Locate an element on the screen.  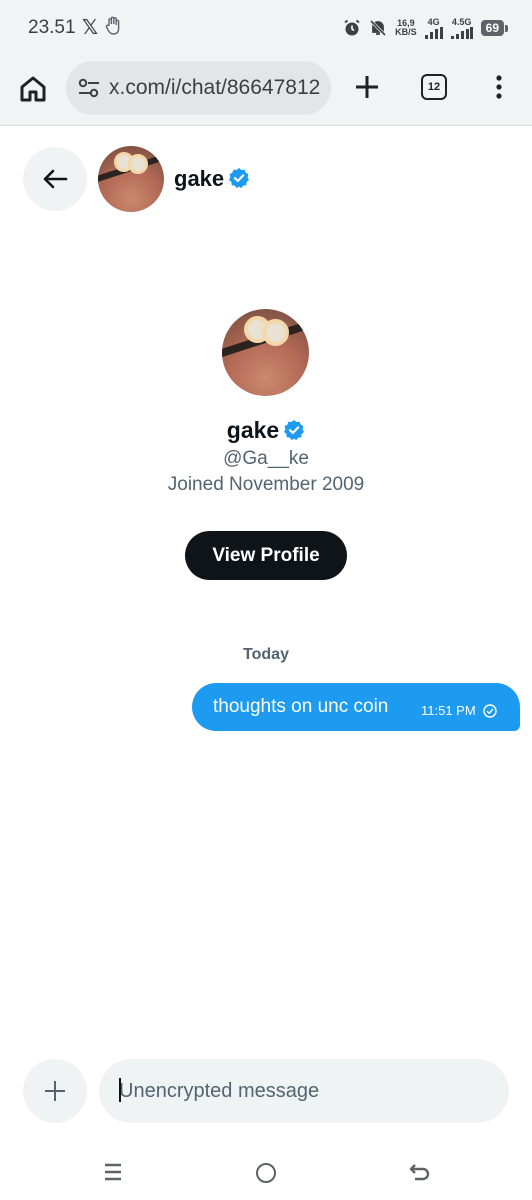
battery-icon: 69 is located at coordinates (494, 28).